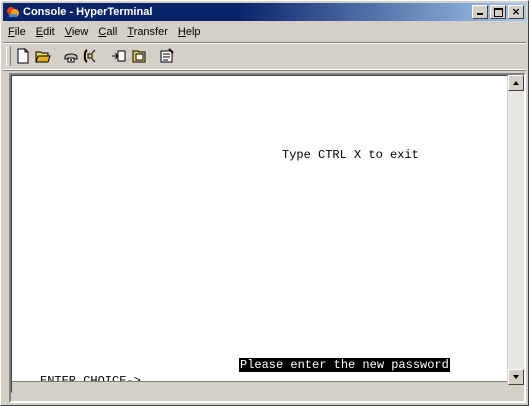 This screenshot has height=406, width=529. I want to click on close-button: ×, so click(516, 12).